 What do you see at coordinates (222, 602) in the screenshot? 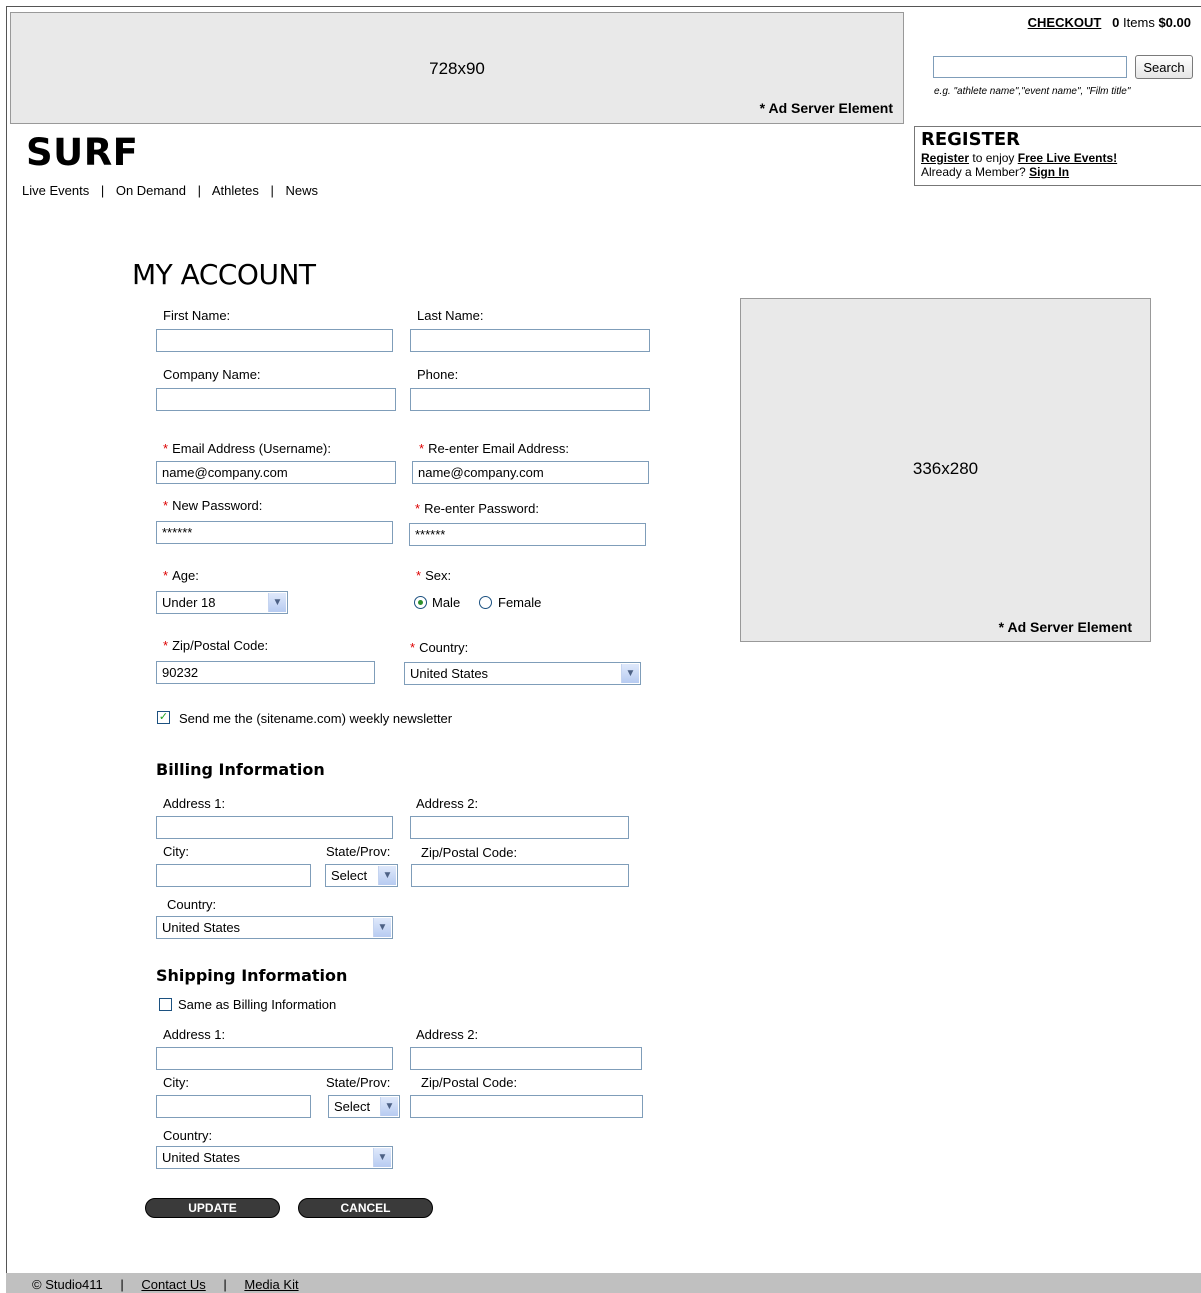
I see `age-select: Under 18 ▼` at bounding box center [222, 602].